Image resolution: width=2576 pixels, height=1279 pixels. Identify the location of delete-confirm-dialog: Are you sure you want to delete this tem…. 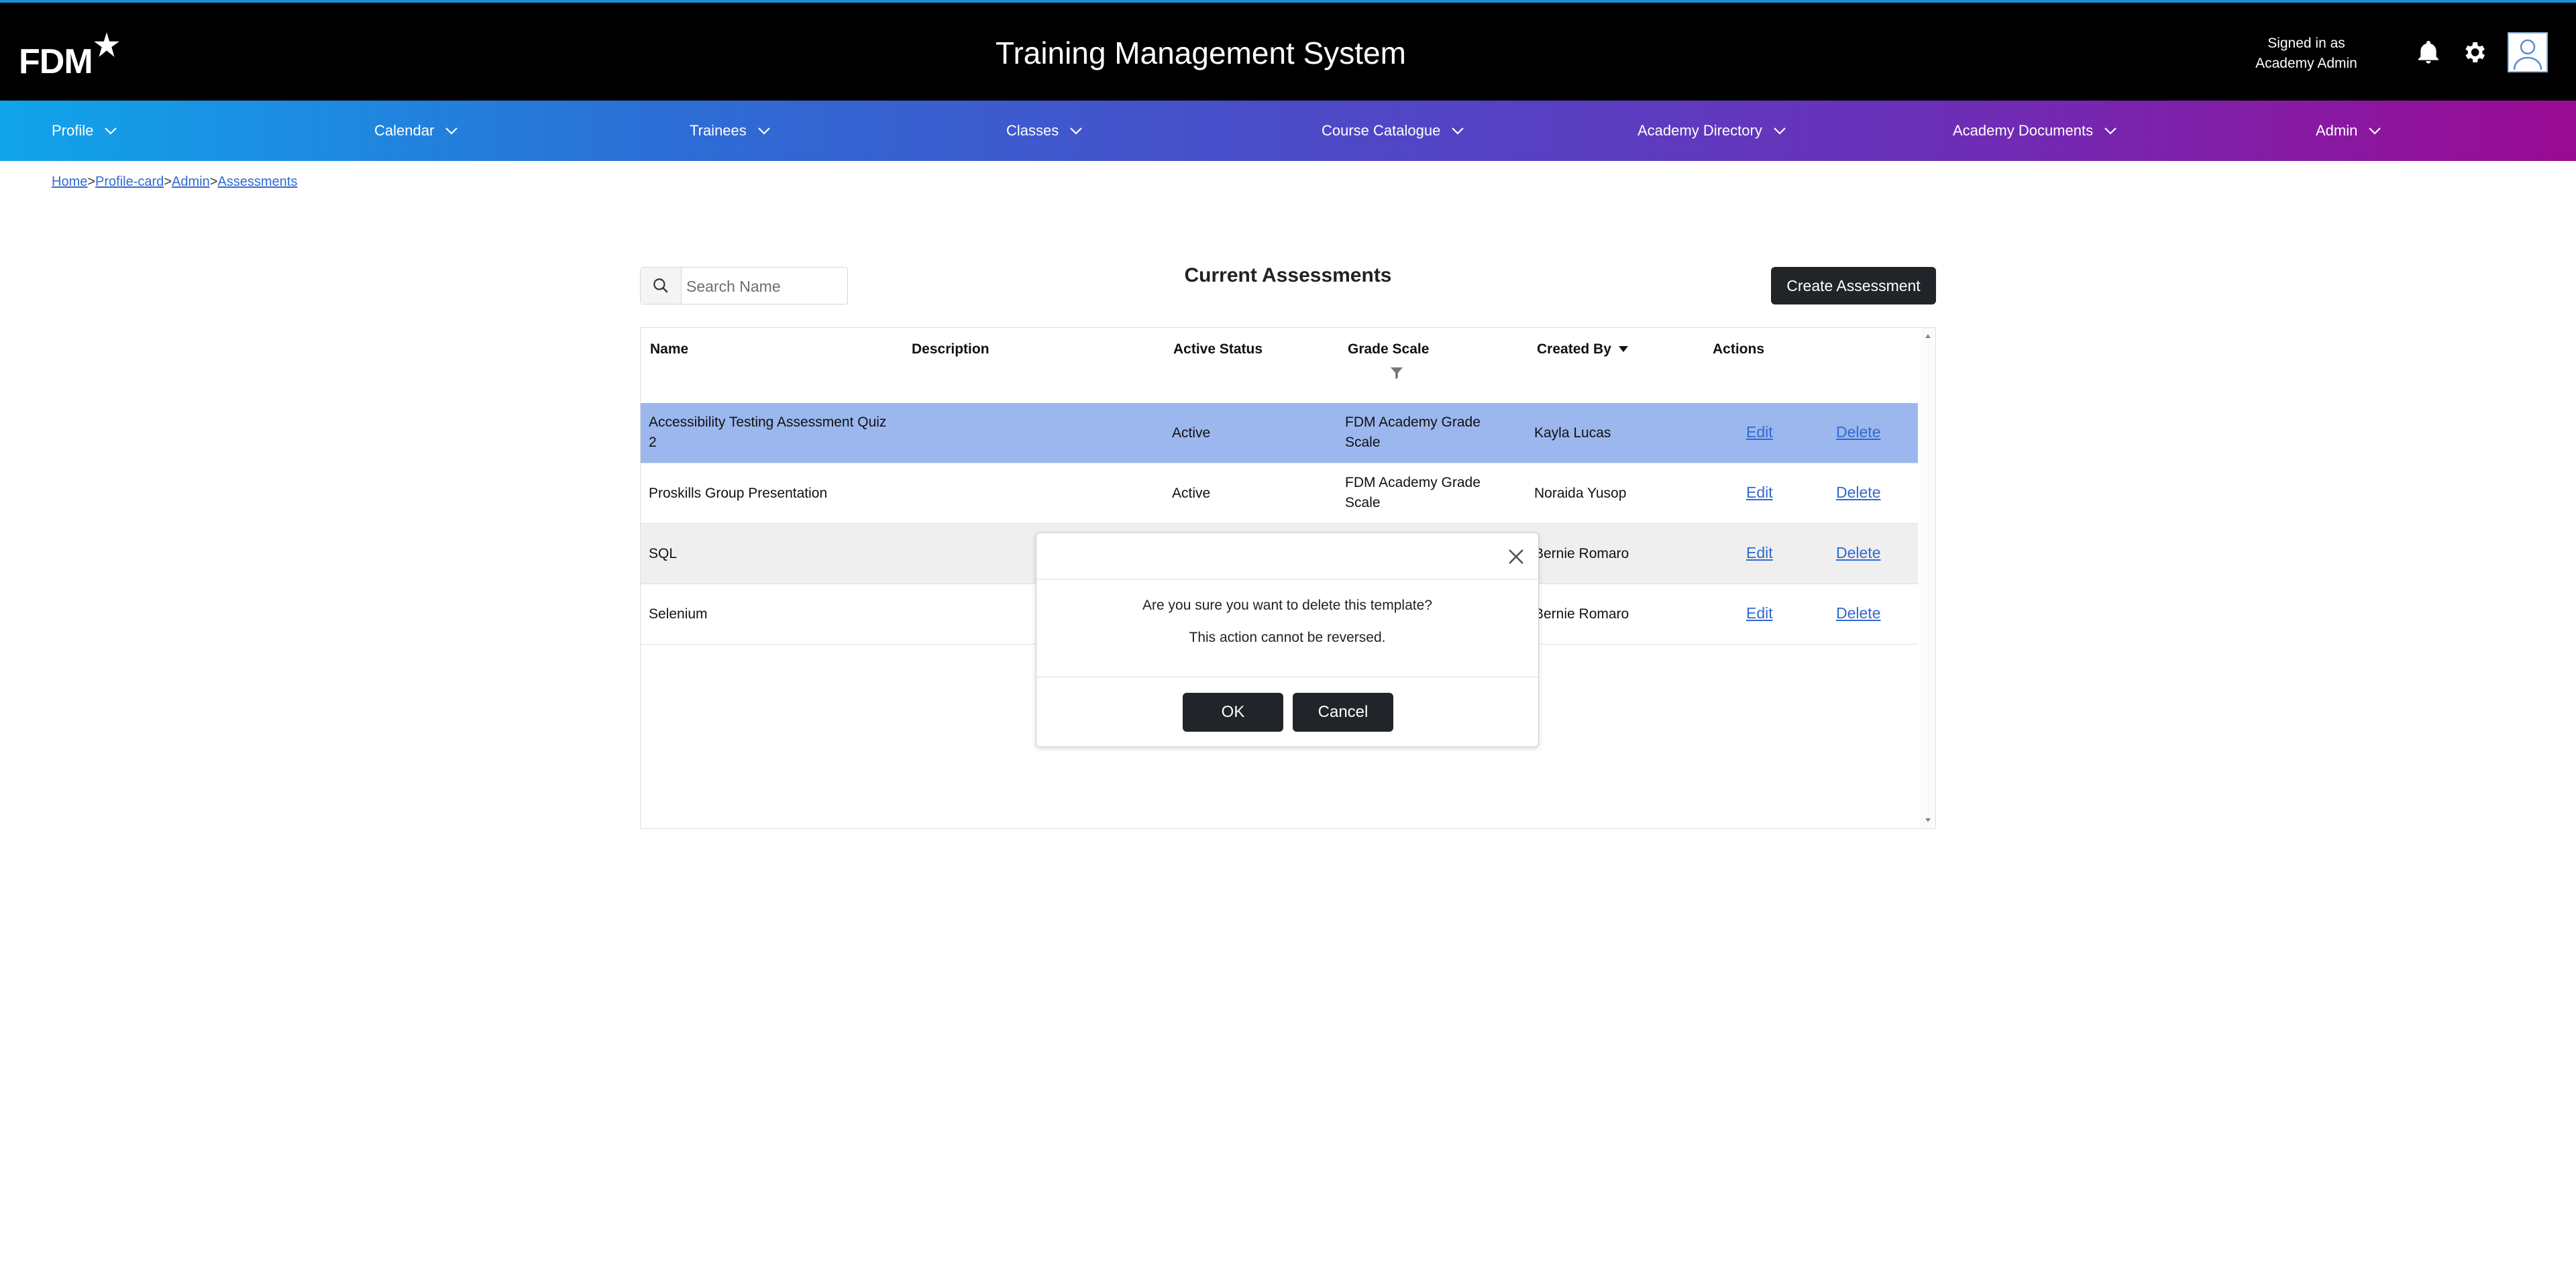
(1287, 640).